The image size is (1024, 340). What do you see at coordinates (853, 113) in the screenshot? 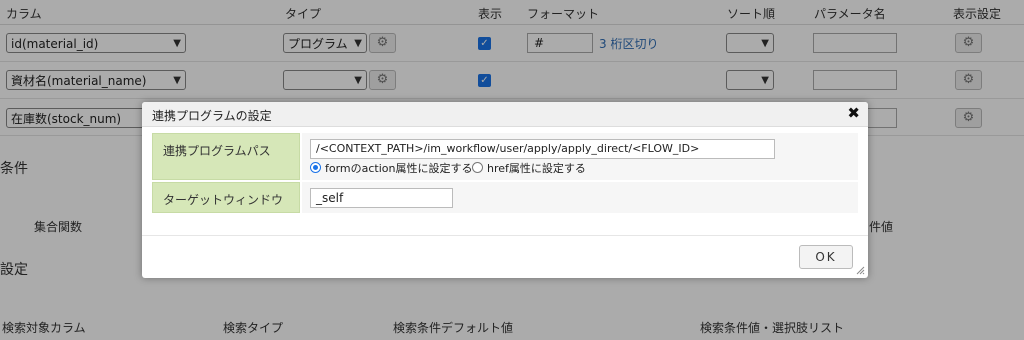
I see `close-icon: ✖` at bounding box center [853, 113].